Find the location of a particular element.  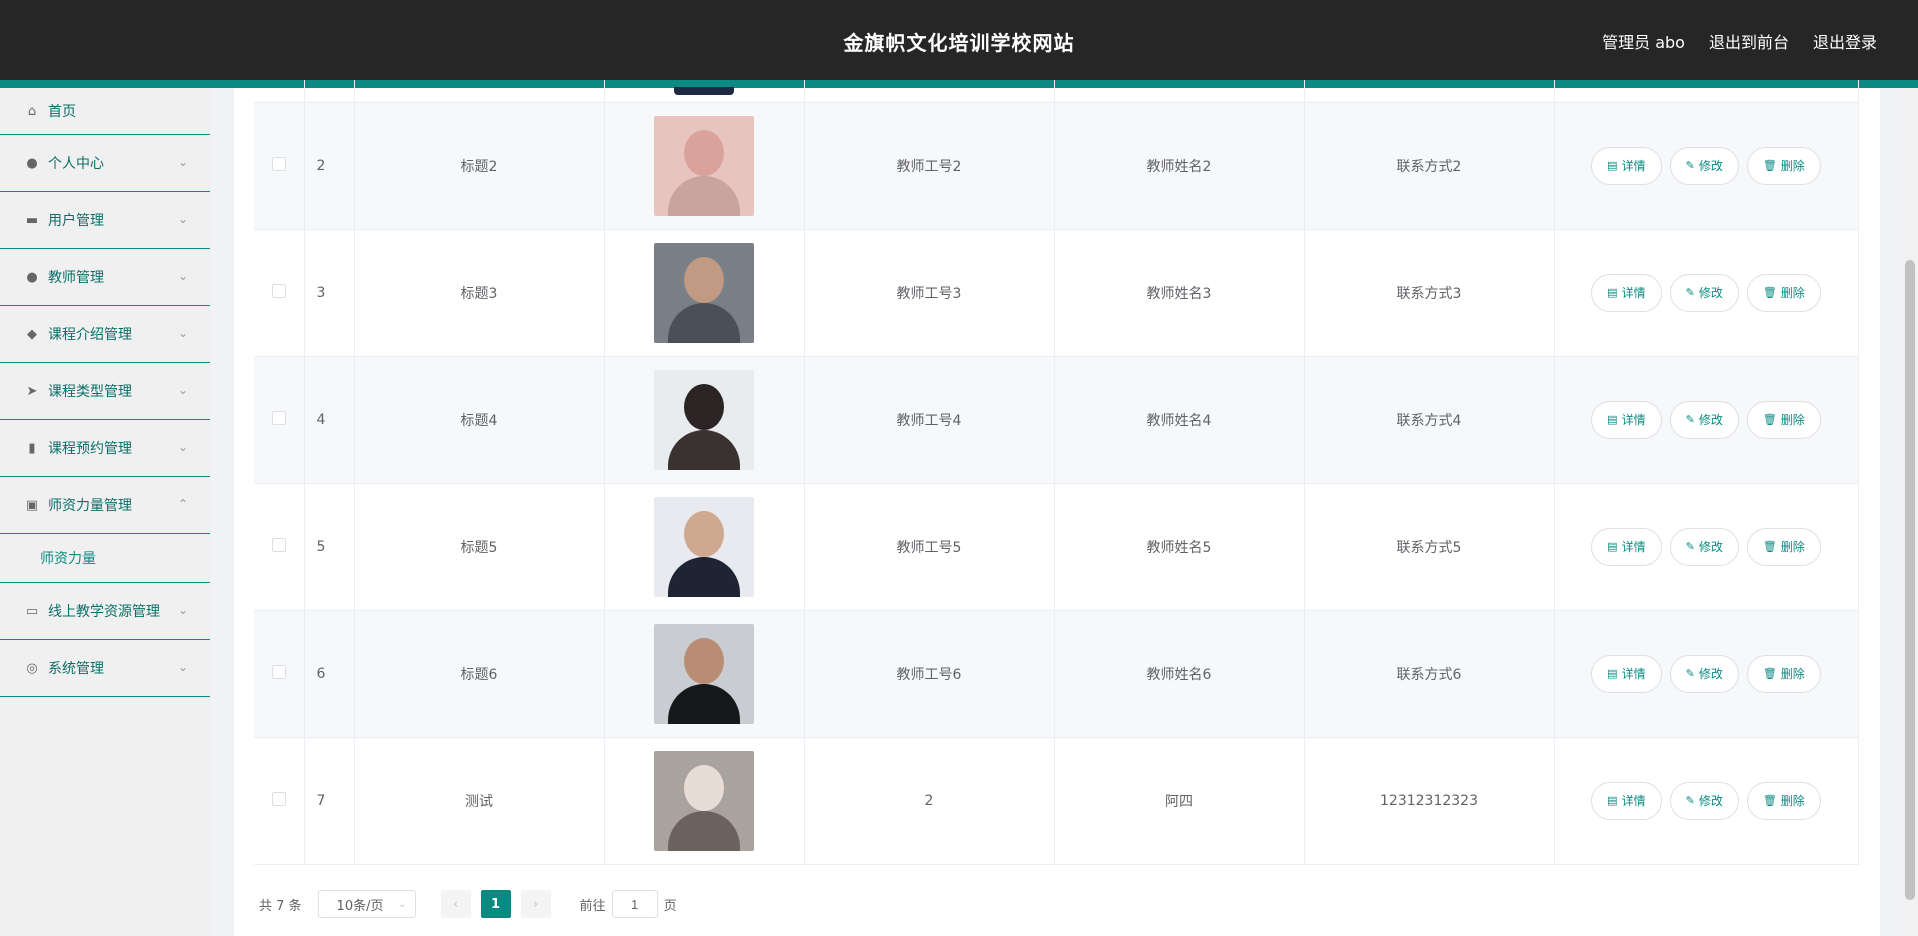

page-size-select: 10条/页 ⌄ is located at coordinates (366, 904).